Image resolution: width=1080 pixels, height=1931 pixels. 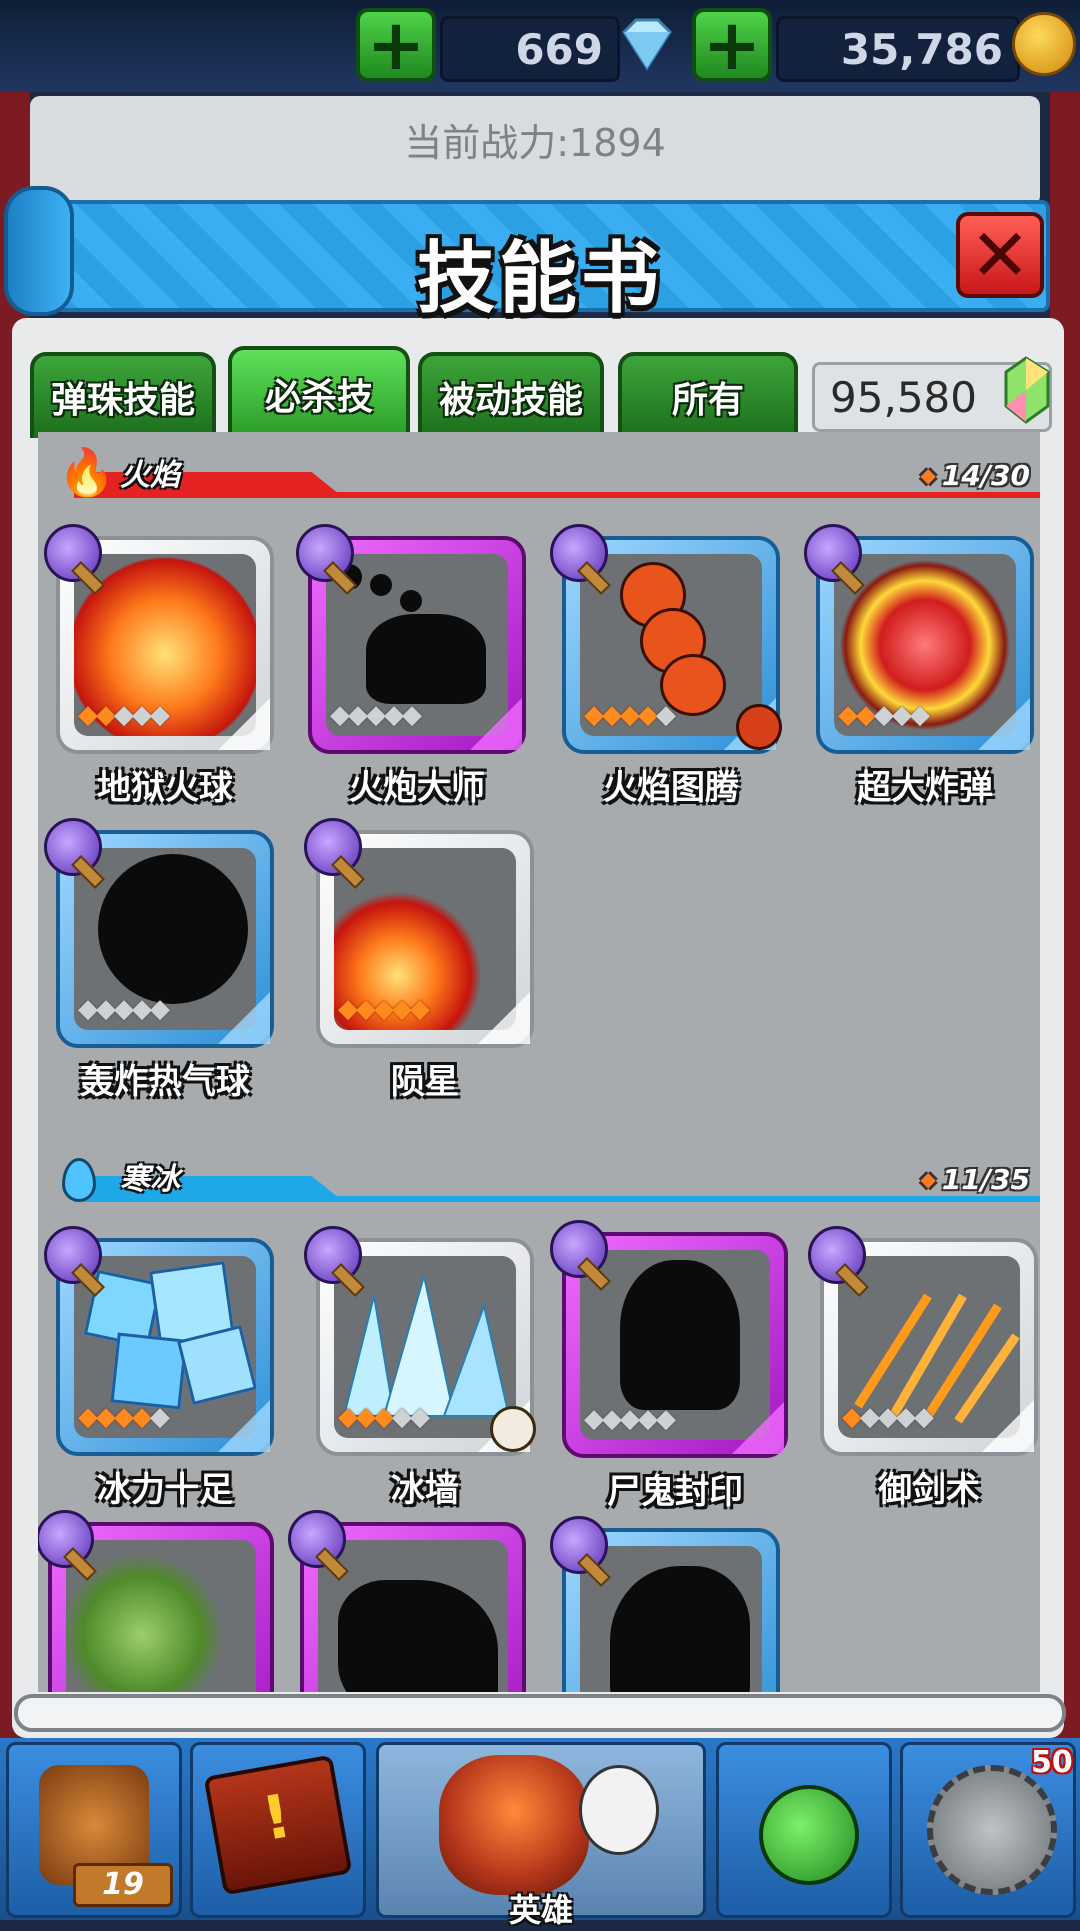 I want to click on skill-card-ice-2: ◆◆◆◆◆ 冰墙, so click(x=420, y=1368).